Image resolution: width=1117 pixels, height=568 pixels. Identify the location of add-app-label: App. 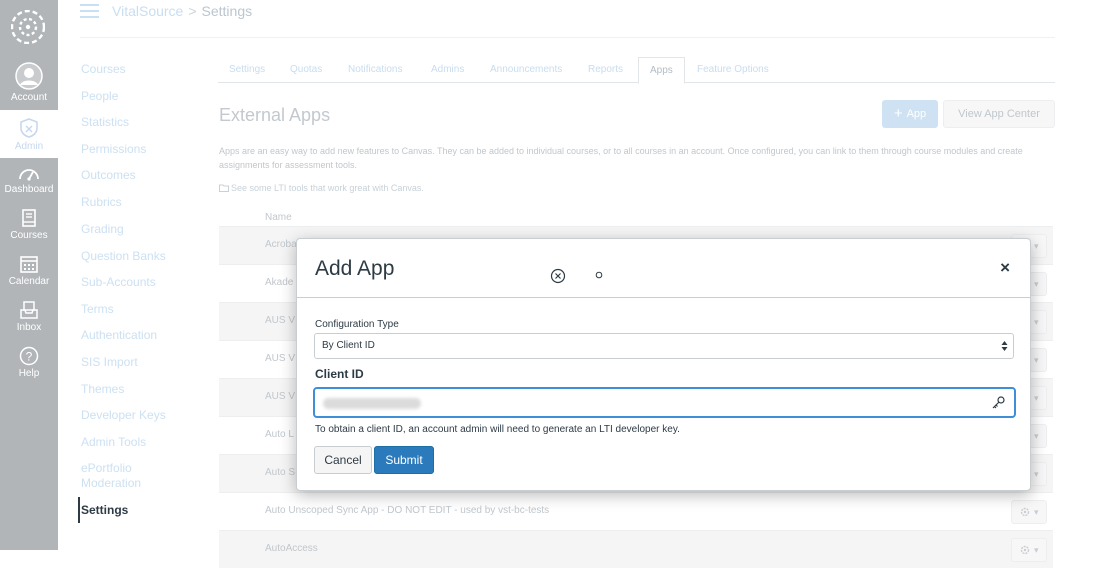
(916, 114).